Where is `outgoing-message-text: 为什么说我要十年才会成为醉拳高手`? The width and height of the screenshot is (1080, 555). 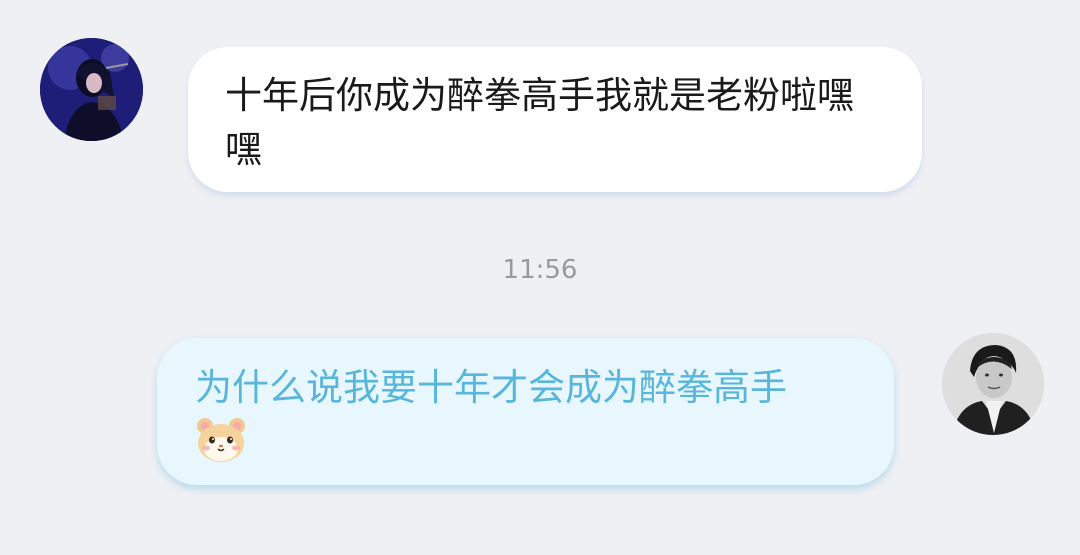 outgoing-message-text: 为什么说我要十年才会成为醉拳高手 is located at coordinates (491, 387).